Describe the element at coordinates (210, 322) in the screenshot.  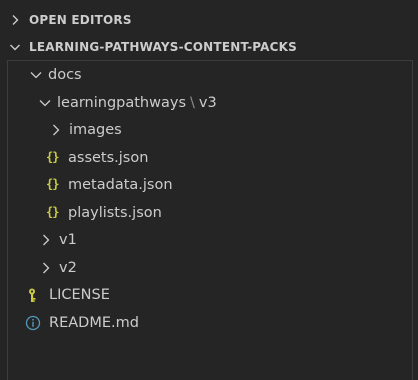
I see `tree-item-readme: README.md` at that location.